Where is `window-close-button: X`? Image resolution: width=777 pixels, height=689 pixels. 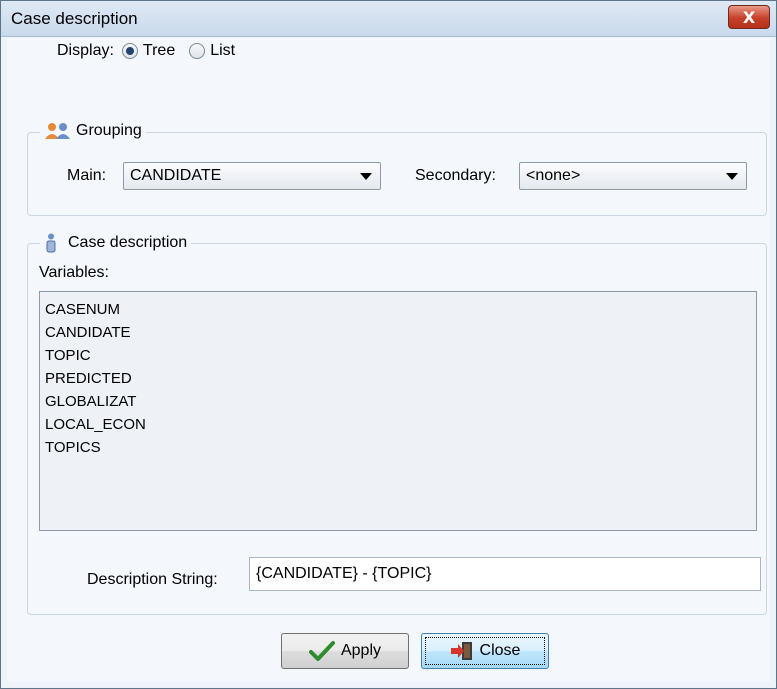
window-close-button: X is located at coordinates (749, 17).